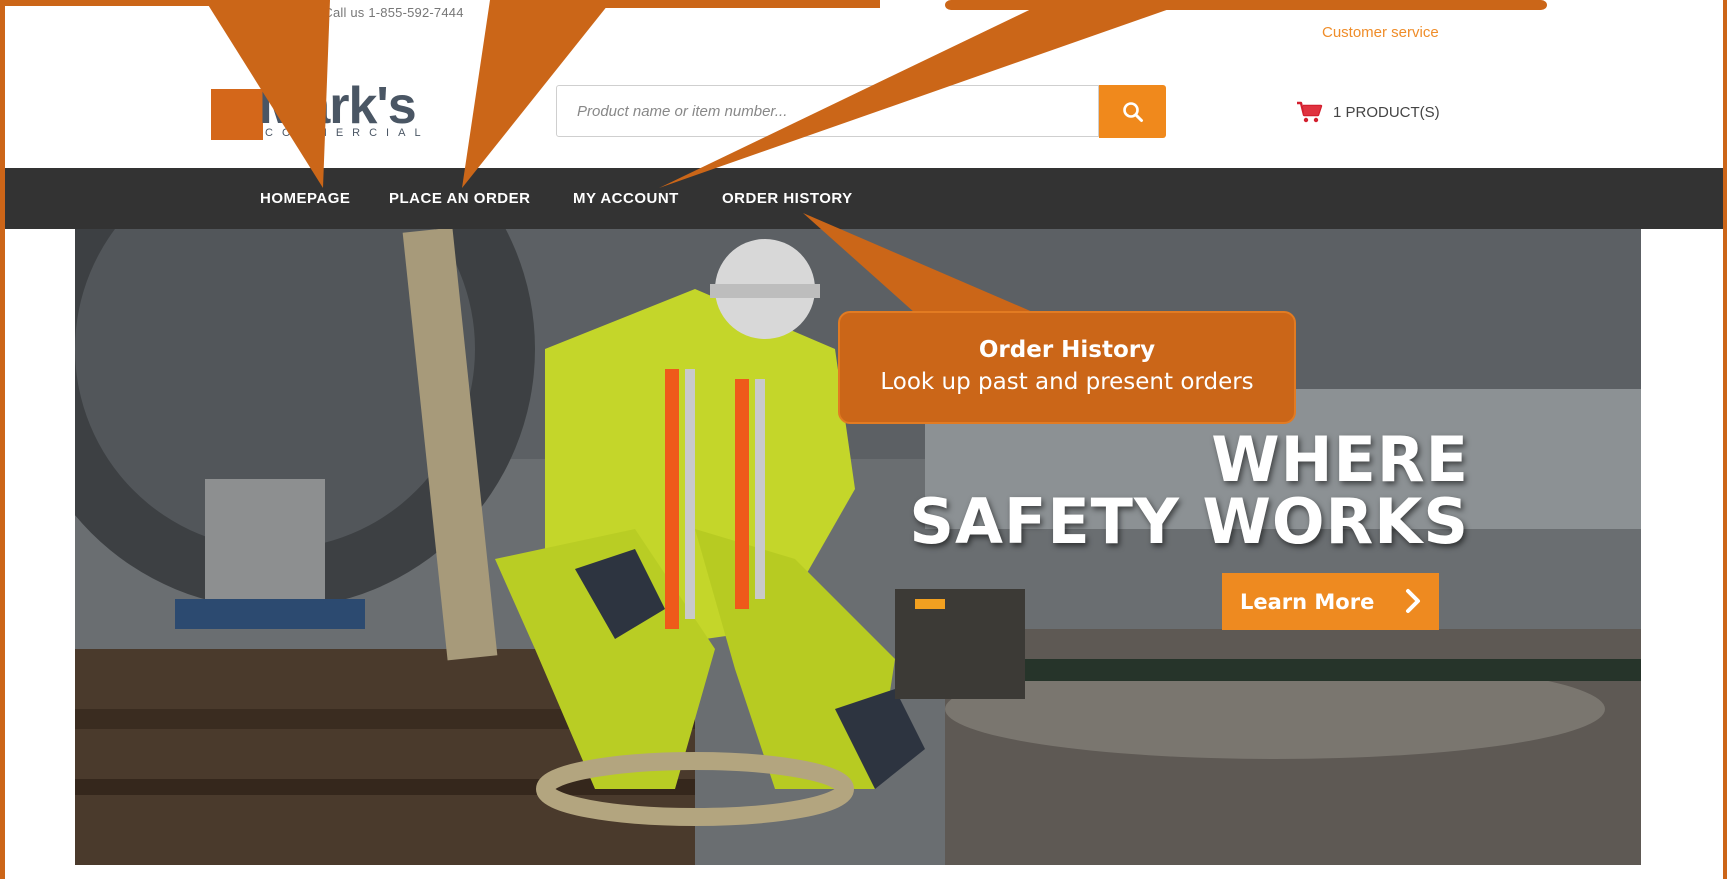  I want to click on chevron-right-icon, so click(1413, 601).